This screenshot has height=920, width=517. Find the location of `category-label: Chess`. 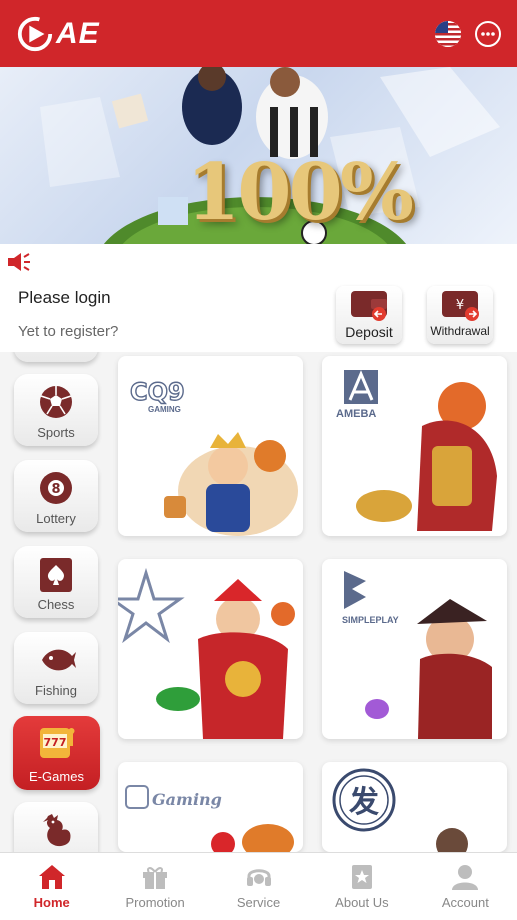

category-label: Chess is located at coordinates (56, 604).